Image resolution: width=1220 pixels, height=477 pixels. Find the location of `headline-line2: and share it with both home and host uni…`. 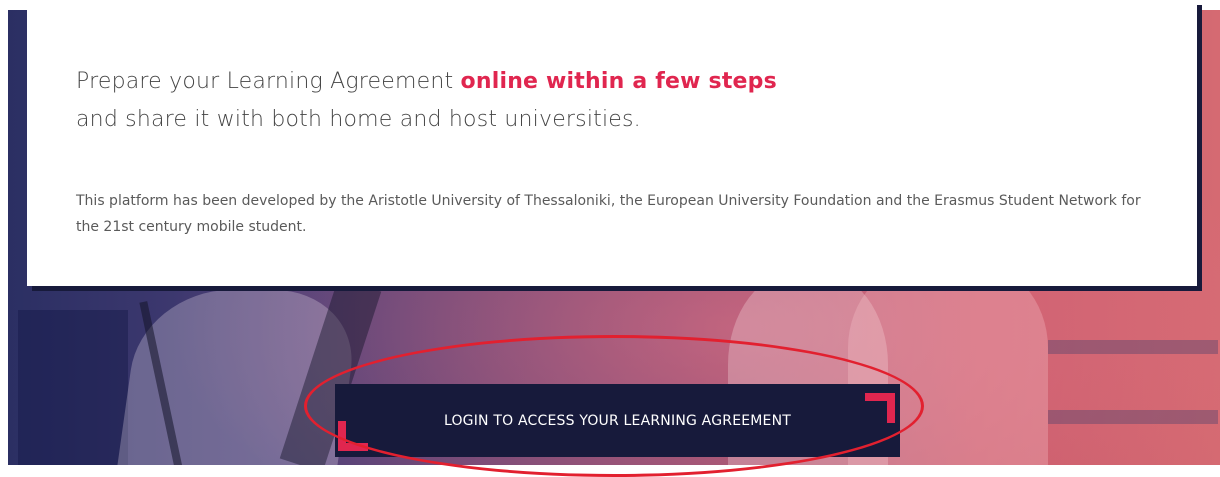

headline-line2: and share it with both home and host uni… is located at coordinates (358, 119).